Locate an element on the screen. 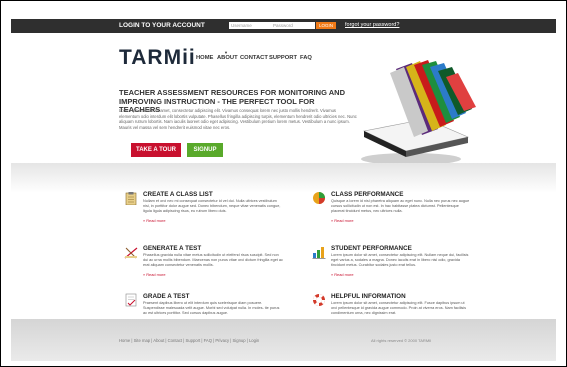 The width and height of the screenshot is (567, 367). forgot-password-link: forgot your password? is located at coordinates (372, 25).